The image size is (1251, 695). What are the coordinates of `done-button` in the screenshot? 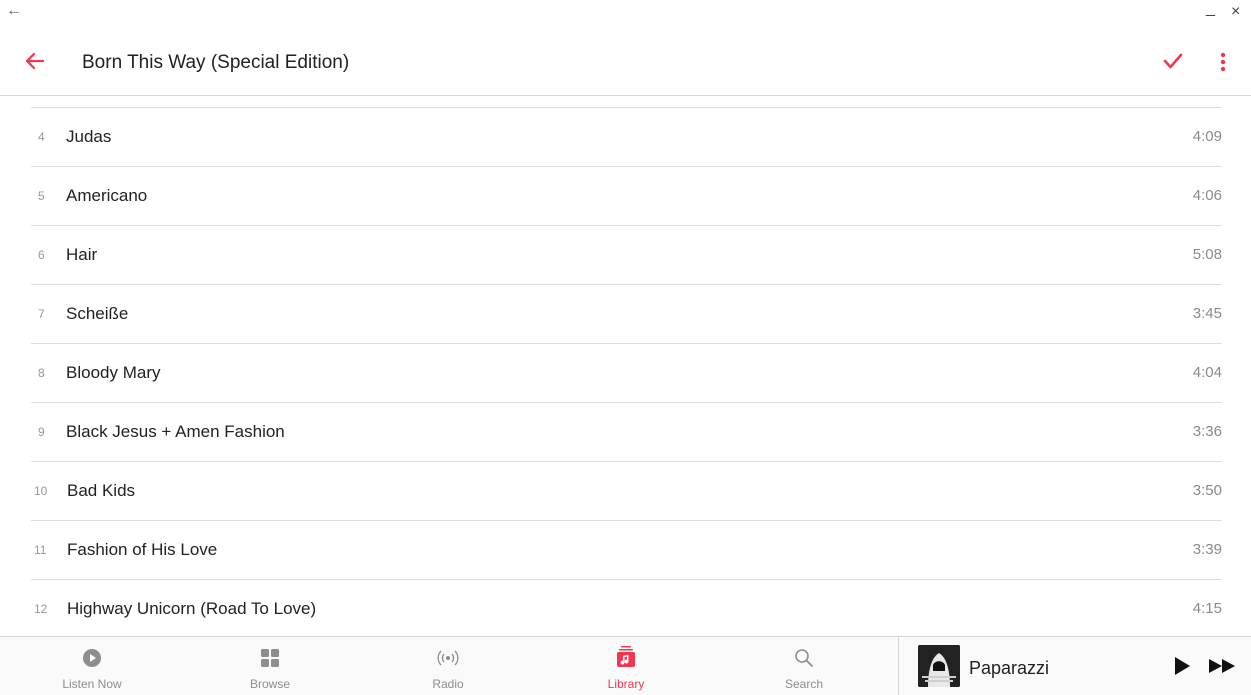 It's located at (1173, 61).